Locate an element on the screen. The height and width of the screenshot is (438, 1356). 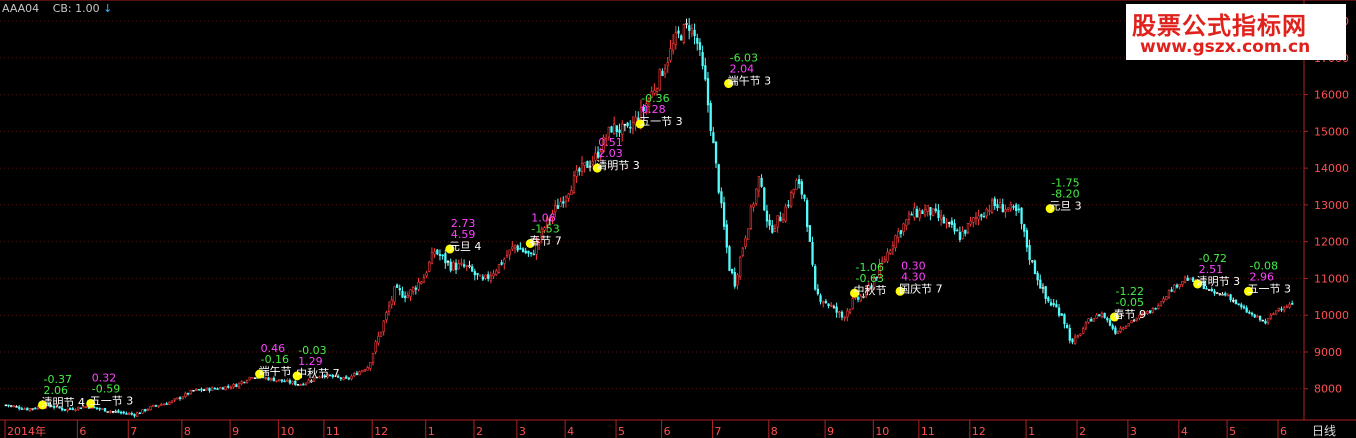
date-tick-label: 9 is located at coordinates (235, 431).